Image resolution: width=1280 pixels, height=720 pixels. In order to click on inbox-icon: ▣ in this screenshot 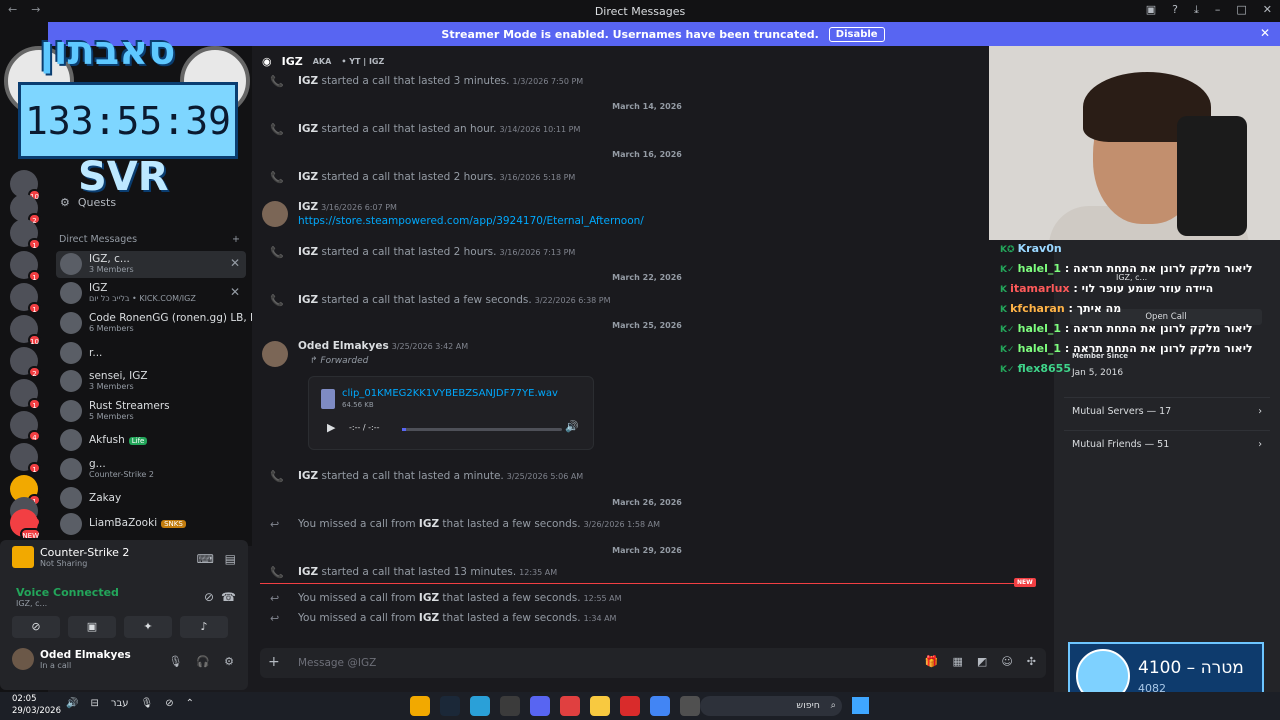, I will do `click(1151, 10)`.